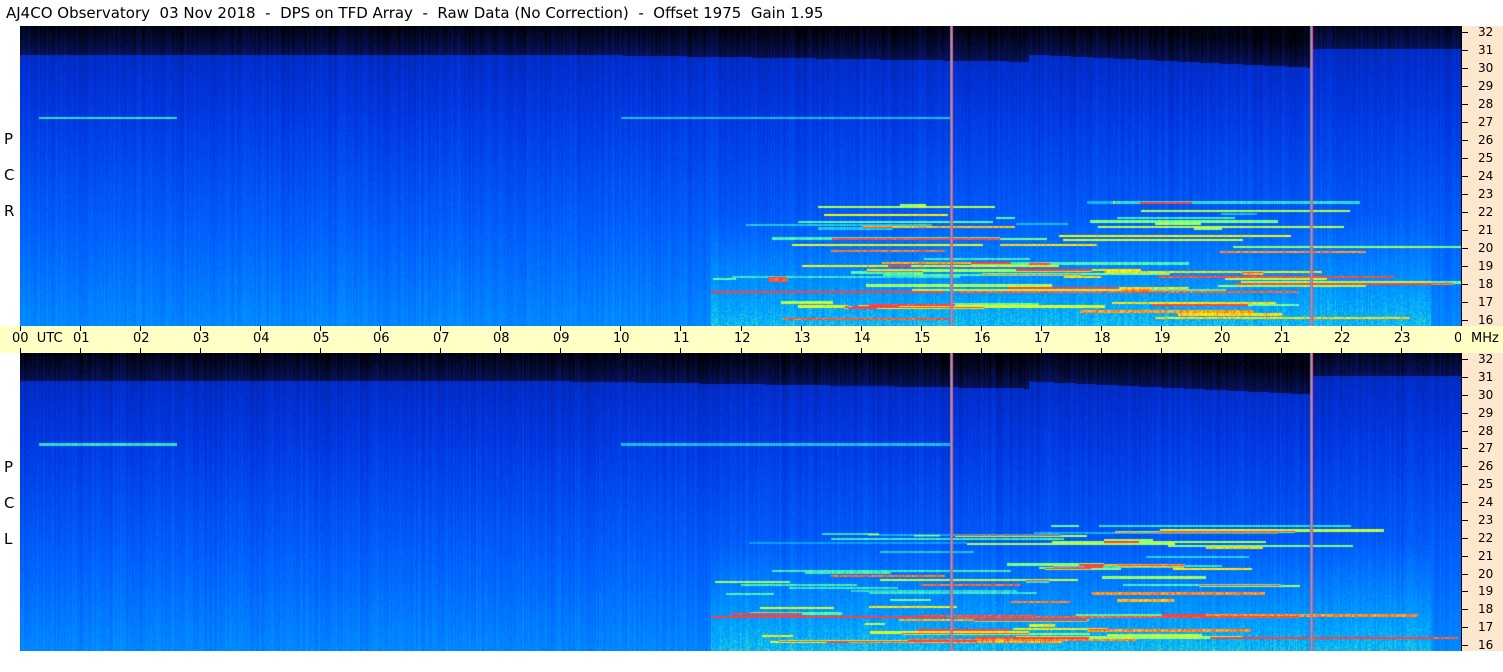  I want to click on time-tick, so click(20, 328).